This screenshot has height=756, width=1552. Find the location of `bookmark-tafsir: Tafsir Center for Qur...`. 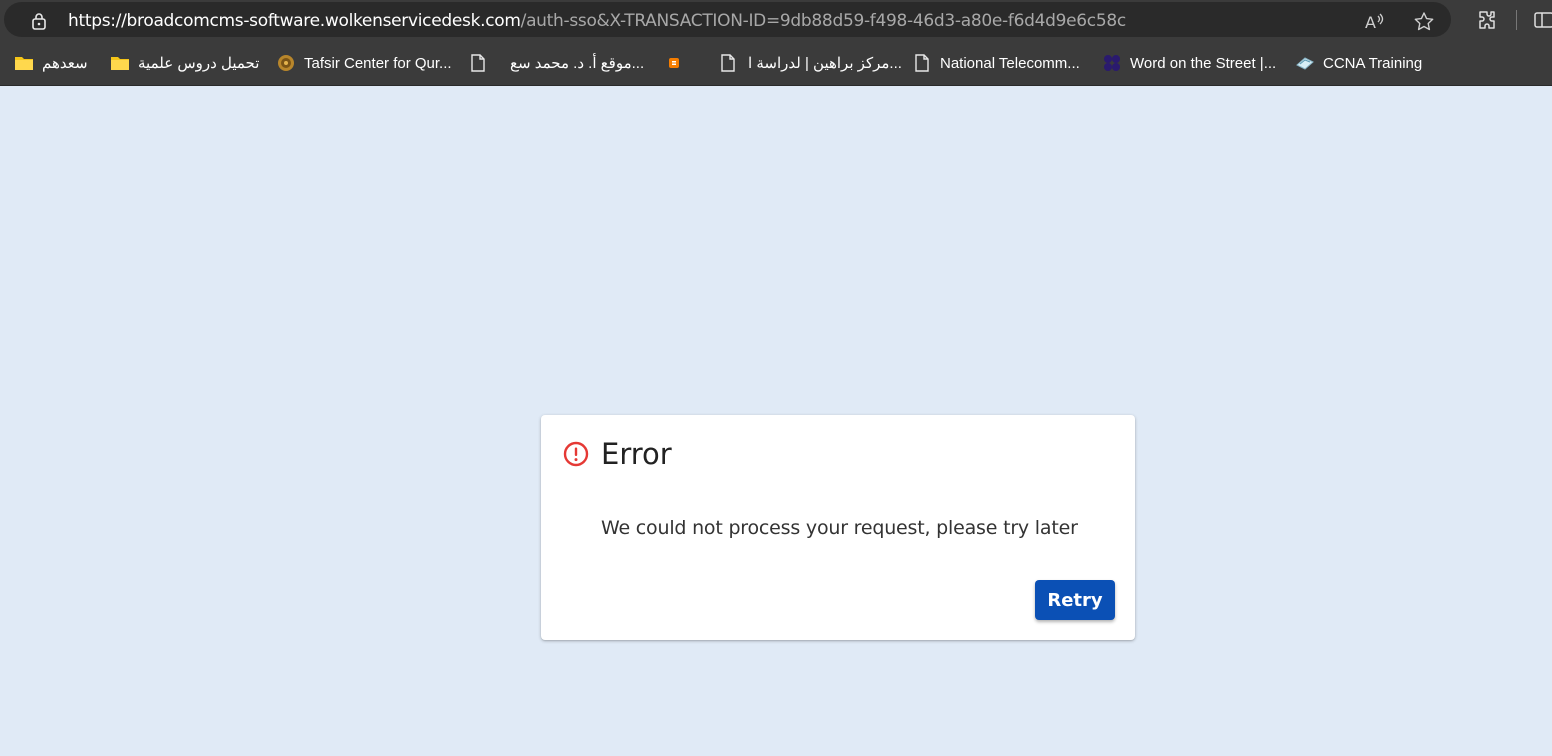

bookmark-tafsir: Tafsir Center for Qur... is located at coordinates (364, 63).